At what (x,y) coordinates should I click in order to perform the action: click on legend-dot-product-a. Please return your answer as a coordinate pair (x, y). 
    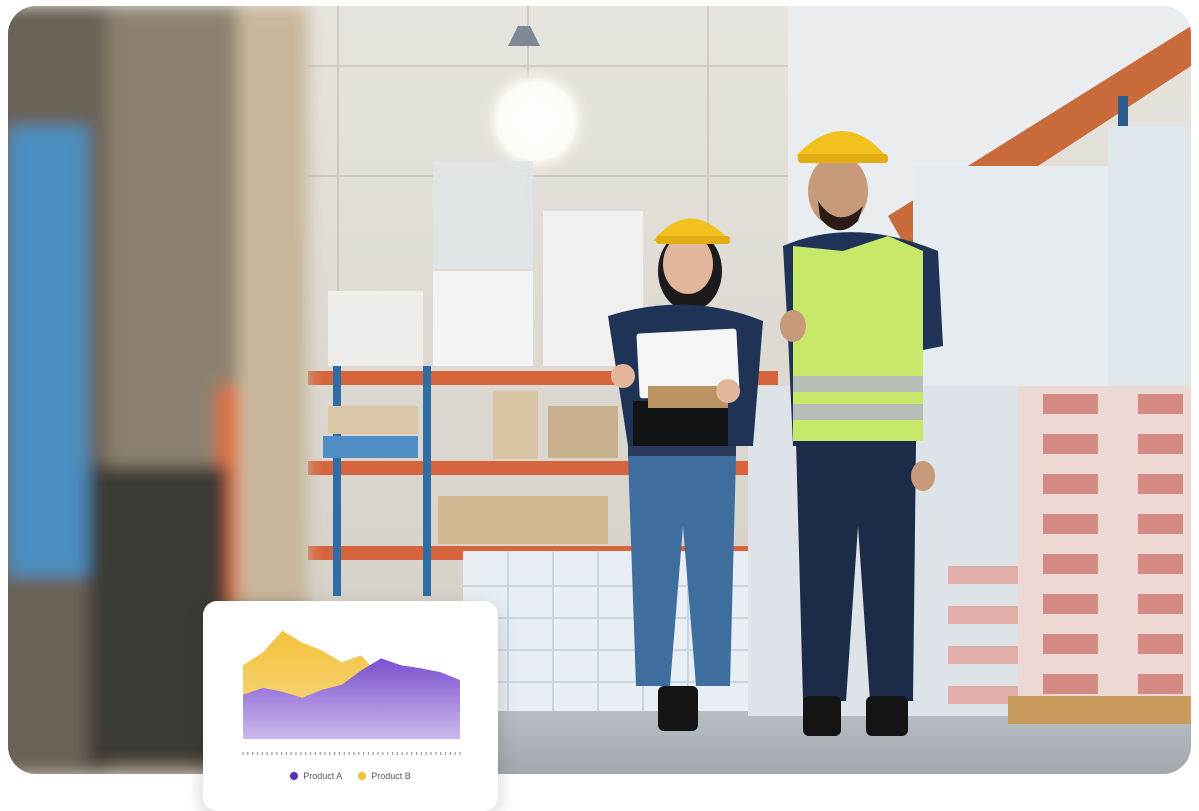
    Looking at the image, I should click on (294, 776).